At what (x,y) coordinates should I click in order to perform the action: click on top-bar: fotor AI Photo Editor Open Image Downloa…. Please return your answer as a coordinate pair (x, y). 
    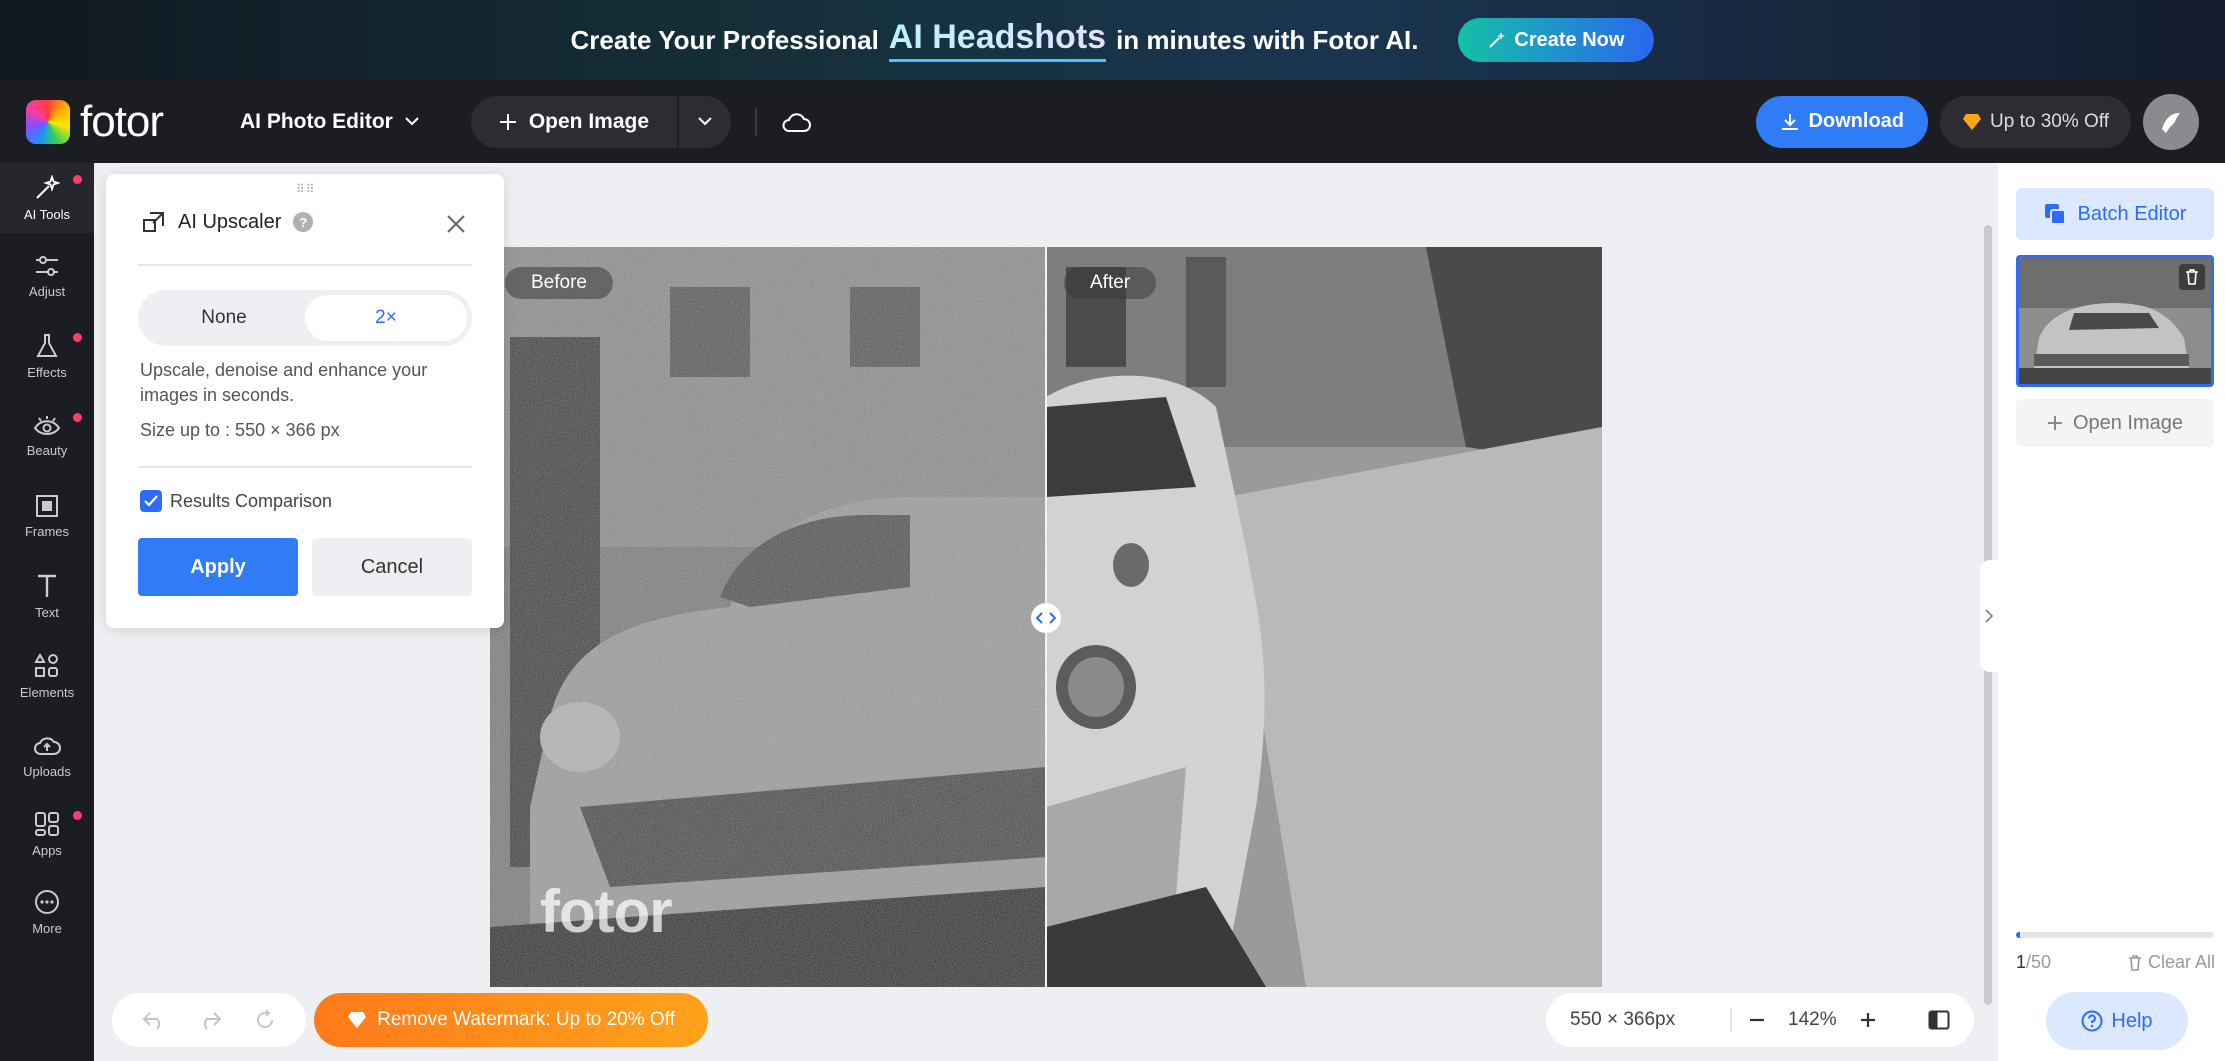
    Looking at the image, I should click on (1112, 121).